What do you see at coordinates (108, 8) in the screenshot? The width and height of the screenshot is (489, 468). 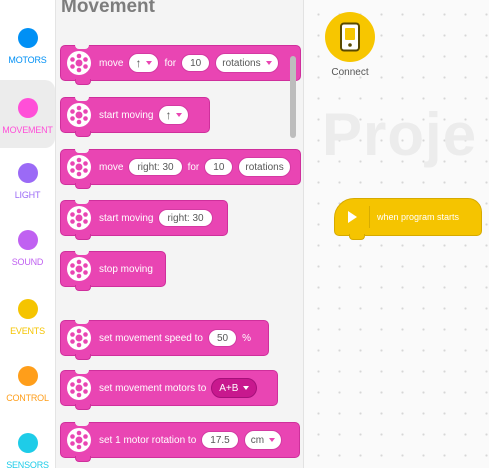 I see `flyout-title: Movement` at bounding box center [108, 8].